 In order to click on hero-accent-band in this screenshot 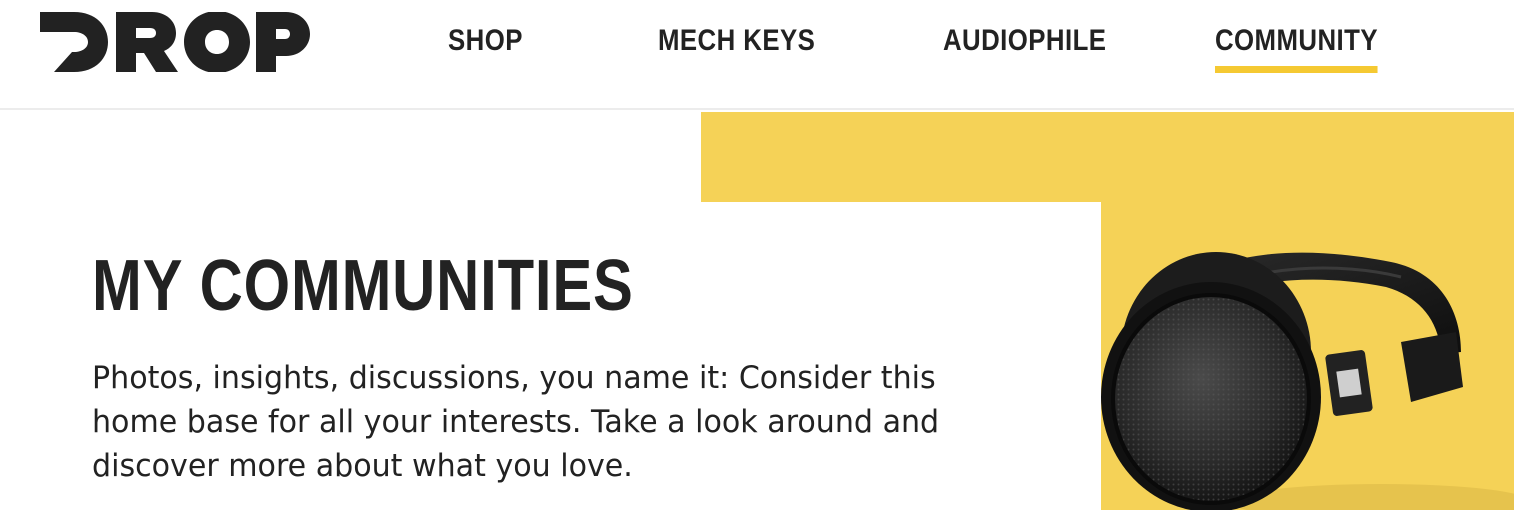, I will do `click(1107, 157)`.